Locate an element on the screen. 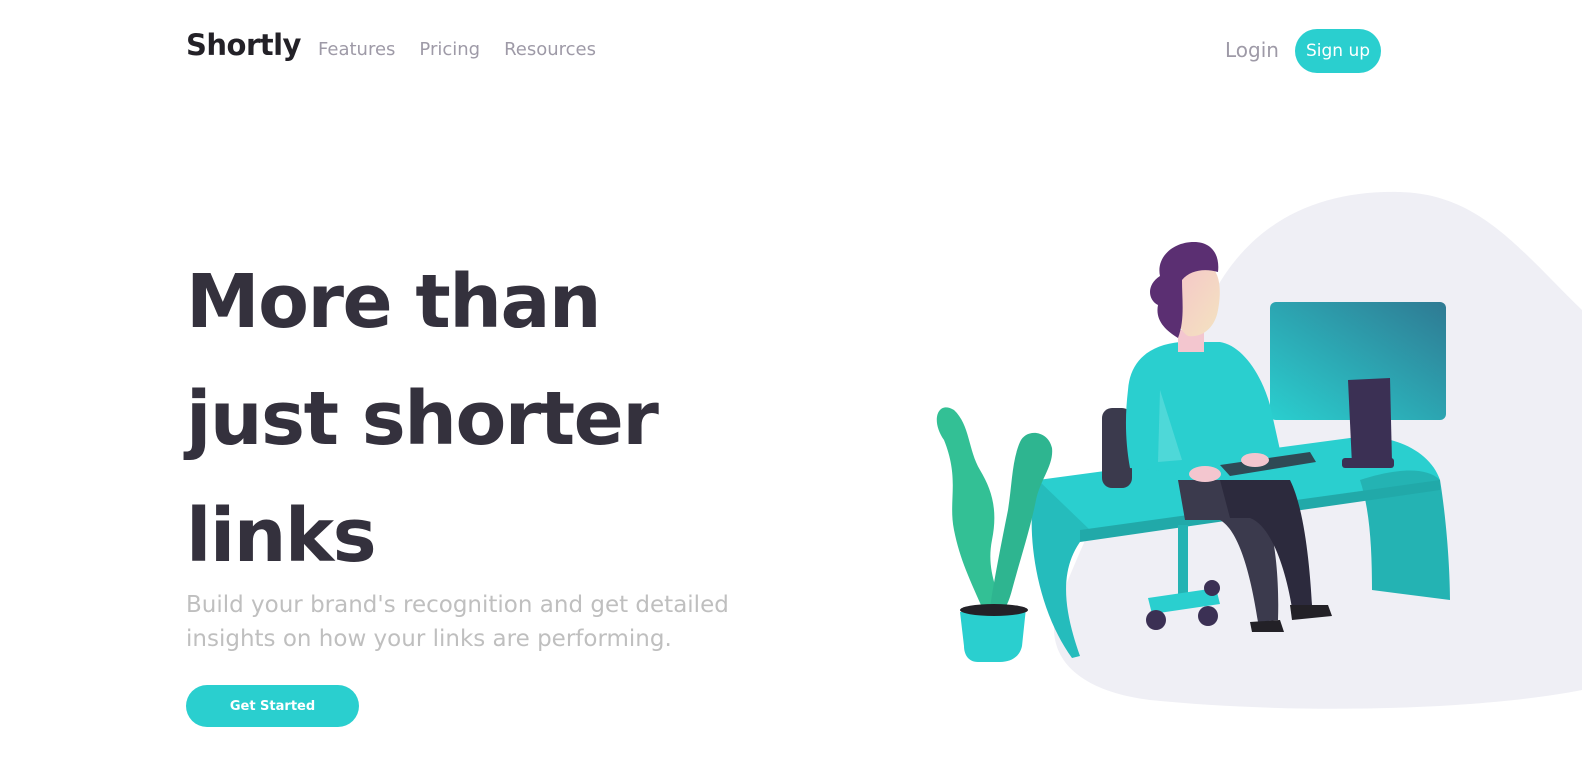 This screenshot has width=1582, height=760. nav-link-resources: Resources is located at coordinates (550, 49).